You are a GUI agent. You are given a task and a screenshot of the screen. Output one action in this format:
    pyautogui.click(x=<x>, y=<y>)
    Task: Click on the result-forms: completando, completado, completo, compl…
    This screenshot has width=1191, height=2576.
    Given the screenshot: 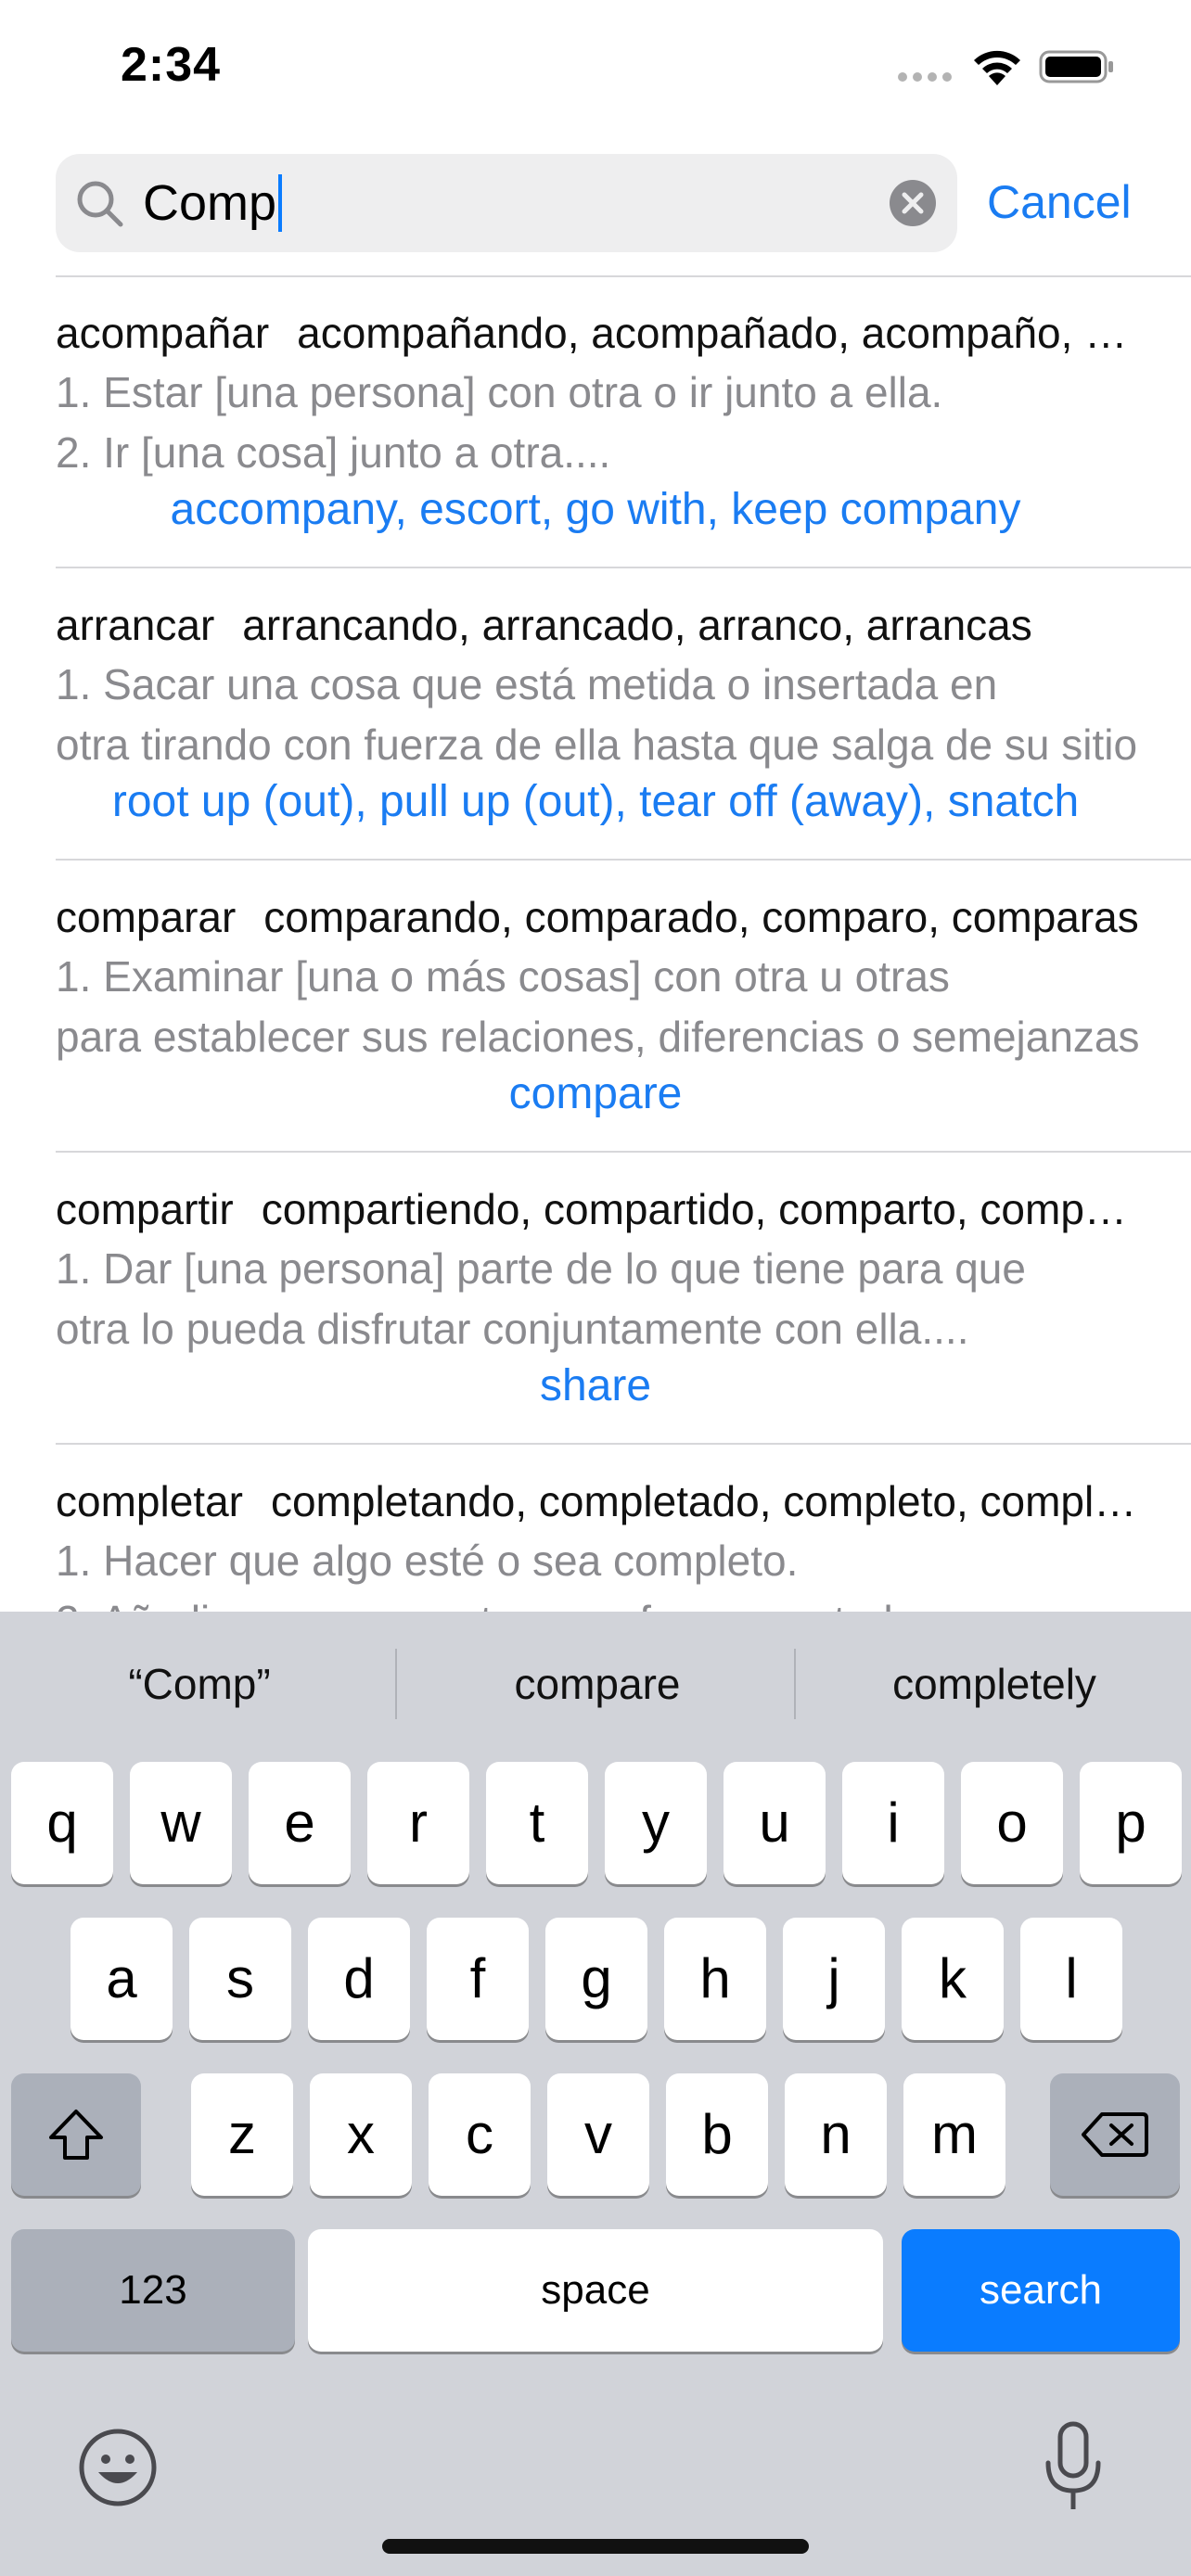 What is the action you would take?
    pyautogui.click(x=710, y=1501)
    